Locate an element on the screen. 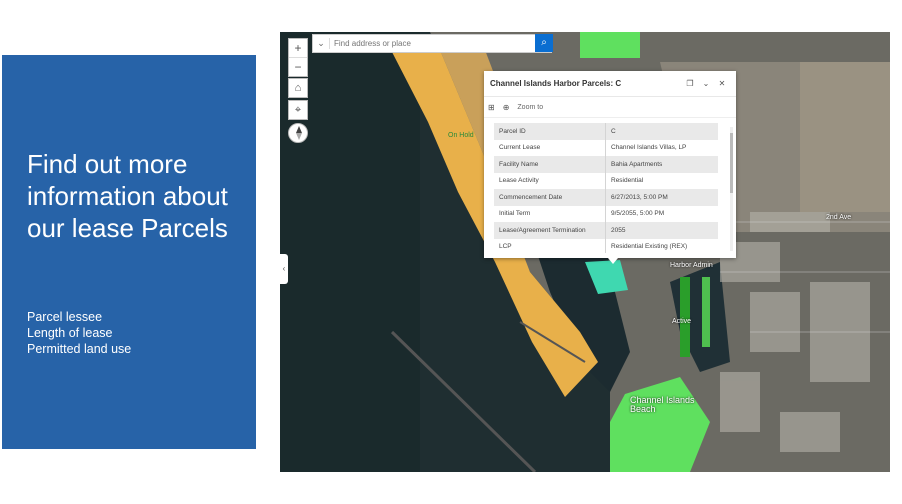 Image resolution: width=902 pixels, height=504 pixels. dock-icon: ❐ is located at coordinates (690, 83).